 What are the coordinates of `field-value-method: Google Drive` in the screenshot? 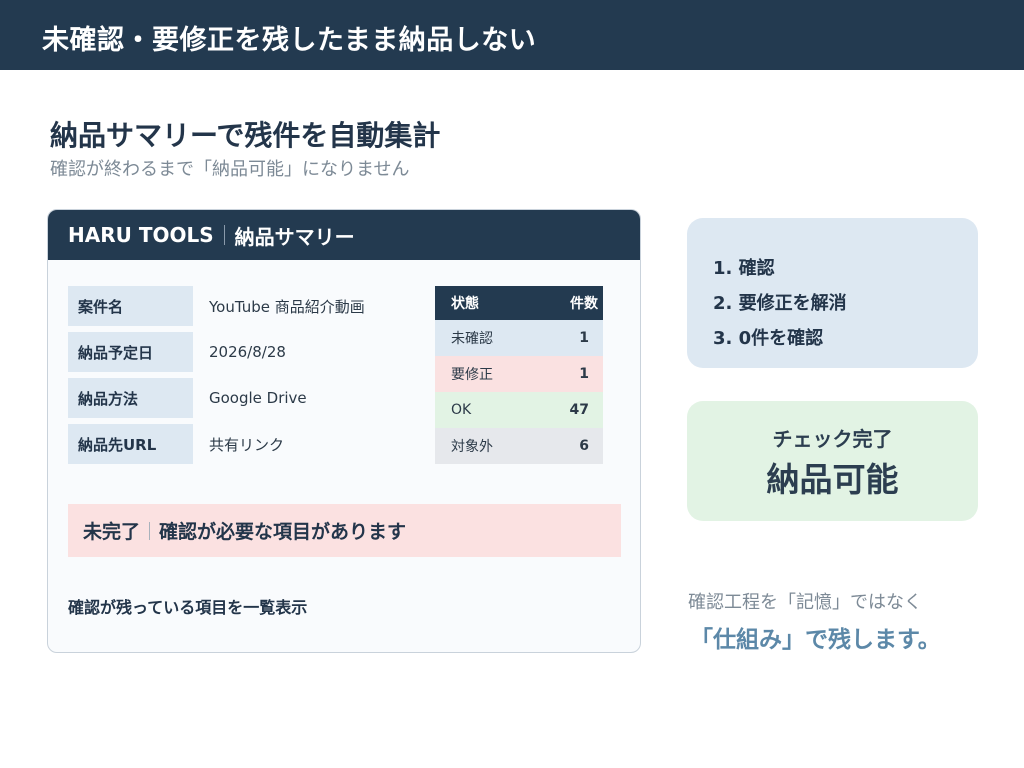 It's located at (258, 398).